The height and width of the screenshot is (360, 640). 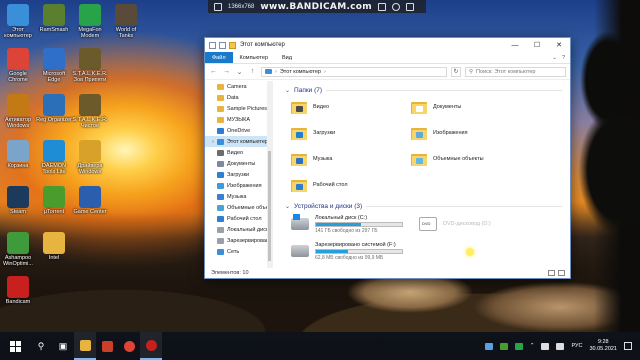 I want to click on nav-item: Видео, so click(x=238, y=152).